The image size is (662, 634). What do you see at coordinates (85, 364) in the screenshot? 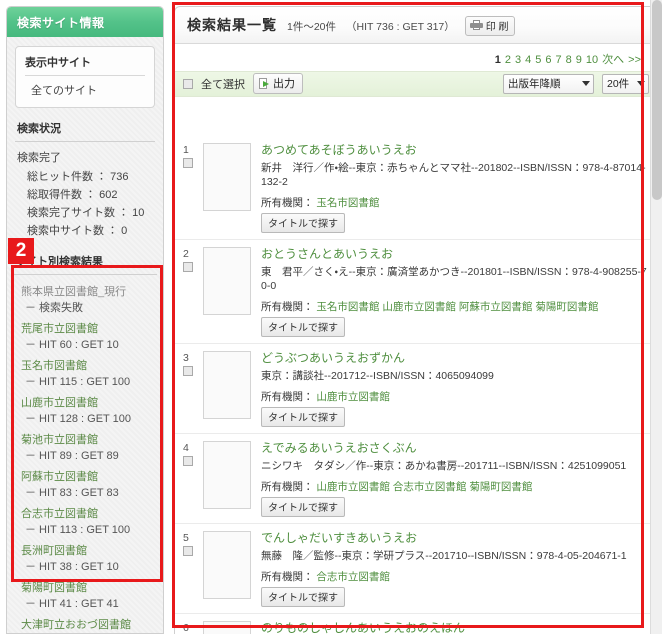
I see `site-name: 玉名市図書館` at bounding box center [85, 364].